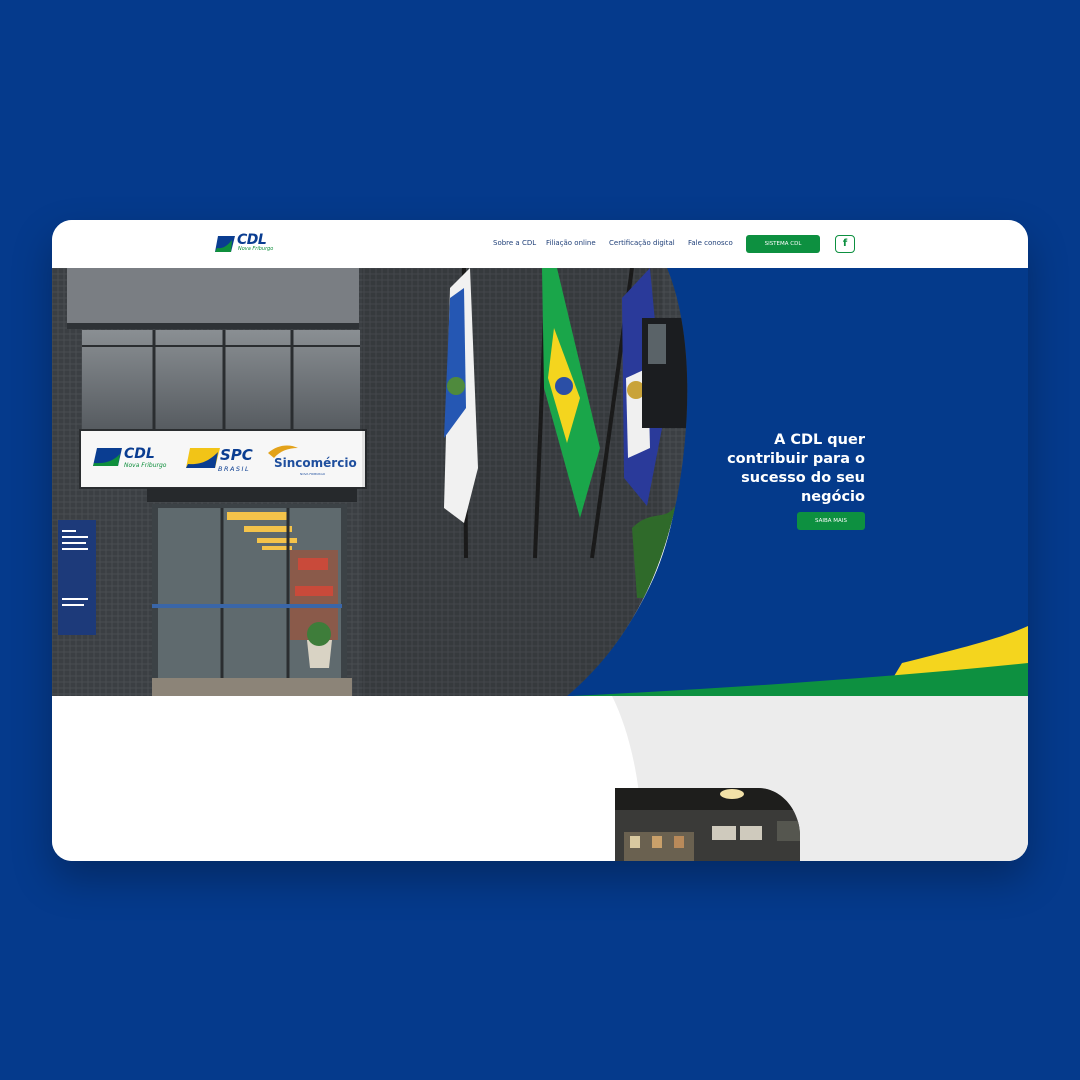  Describe the element at coordinates (514, 243) in the screenshot. I see `nav-link-sobre: Sobre a CDL` at that location.